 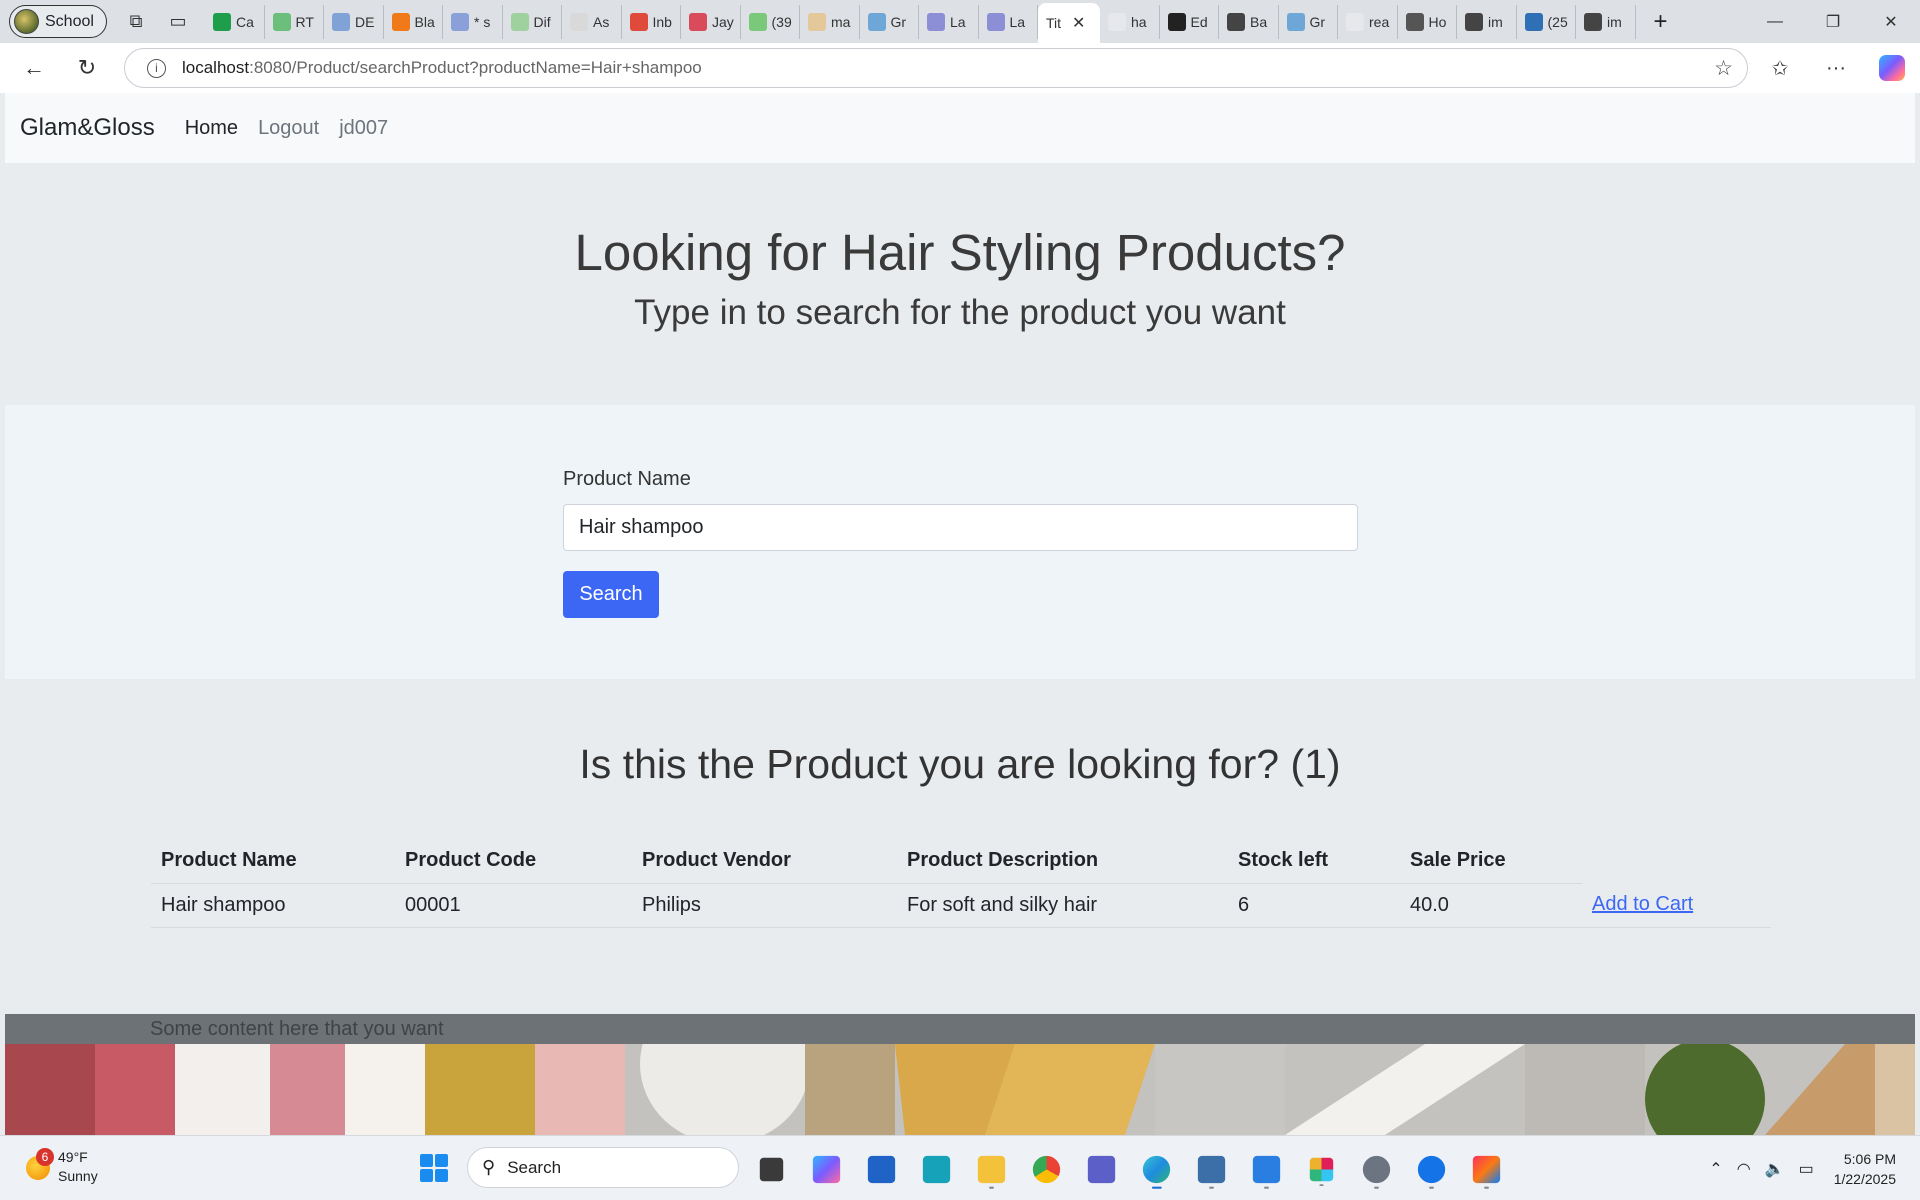 I want to click on browser-tab: RT, so click(x=294, y=21).